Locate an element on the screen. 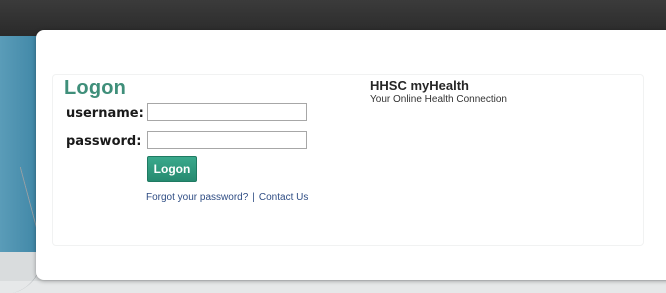  forgot-password-link: Forgot your password? is located at coordinates (197, 197).